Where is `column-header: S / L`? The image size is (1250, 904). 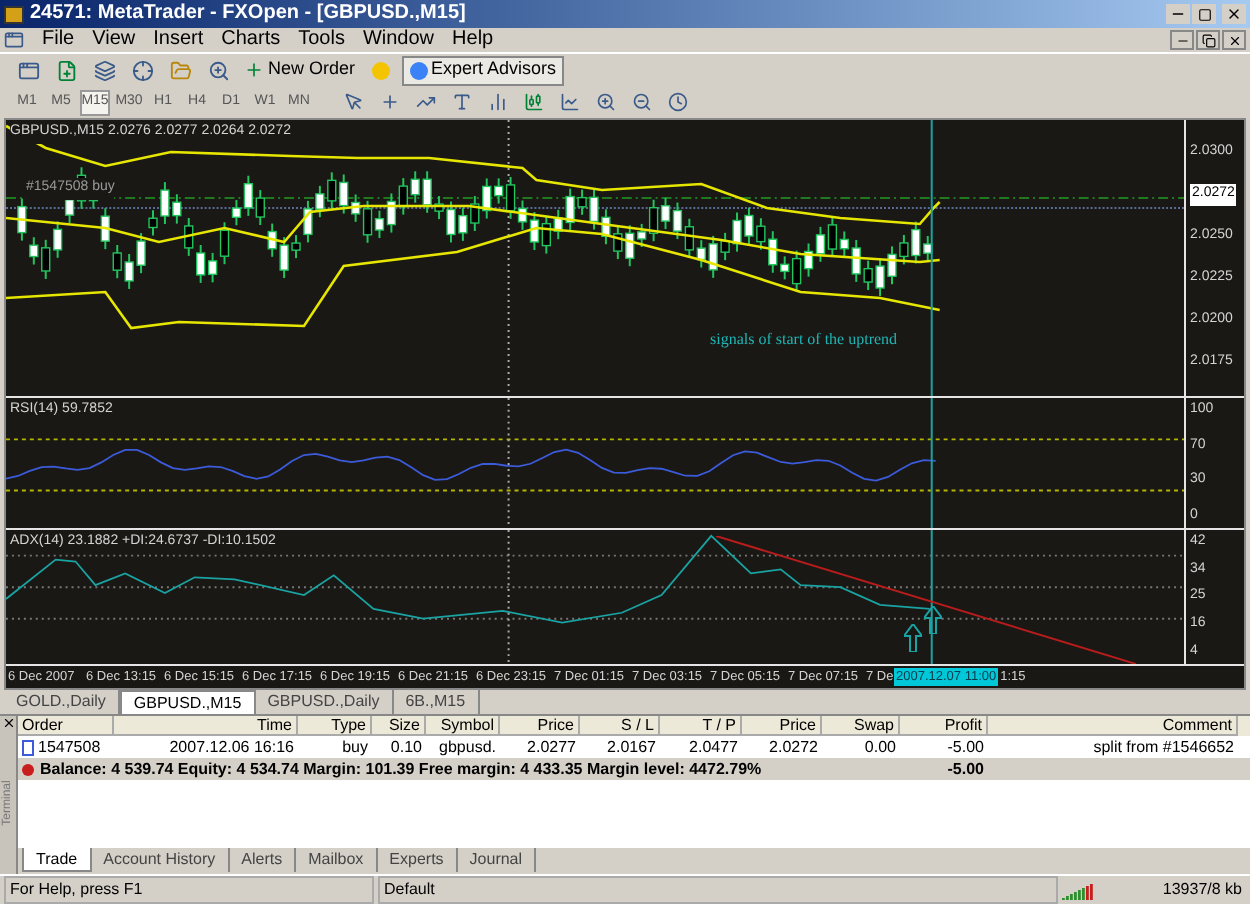 column-header: S / L is located at coordinates (620, 726).